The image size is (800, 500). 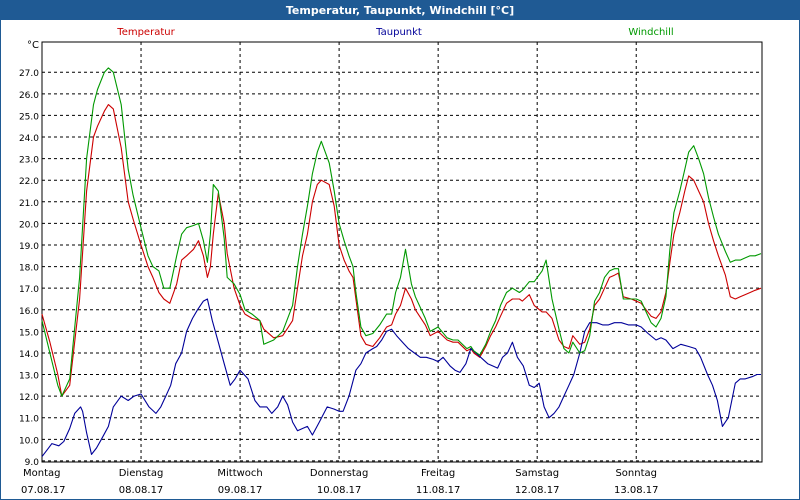 What do you see at coordinates (29, 441) in the screenshot?
I see `y-tick-label: 10.0` at bounding box center [29, 441].